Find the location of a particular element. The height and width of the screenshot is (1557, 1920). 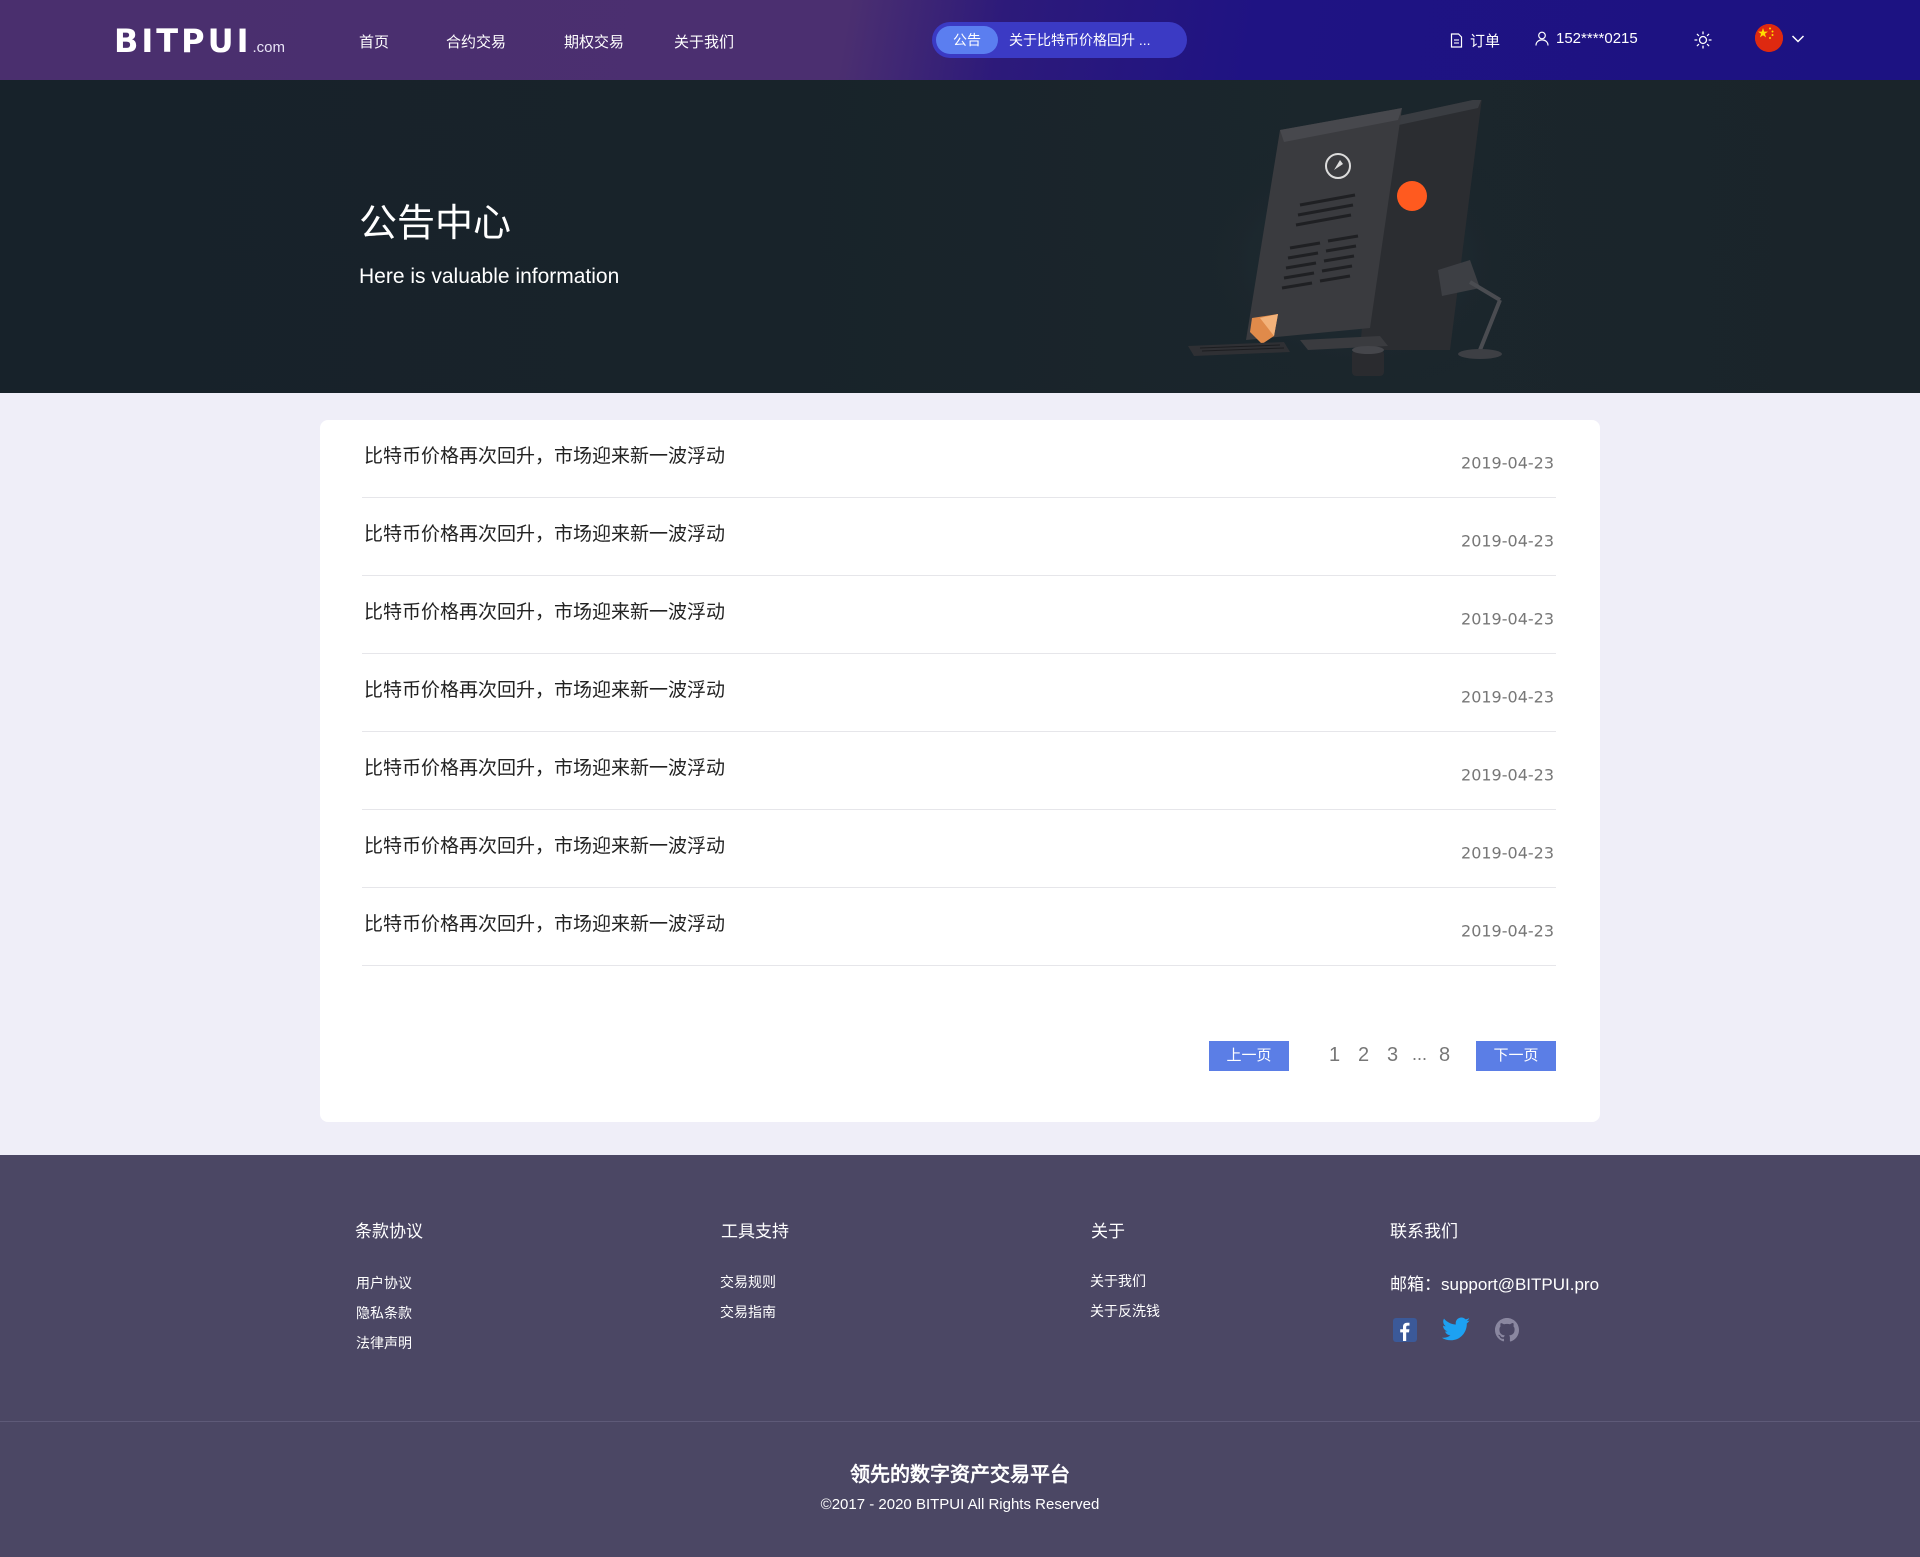

page-title: 公告中心 is located at coordinates (435, 224).